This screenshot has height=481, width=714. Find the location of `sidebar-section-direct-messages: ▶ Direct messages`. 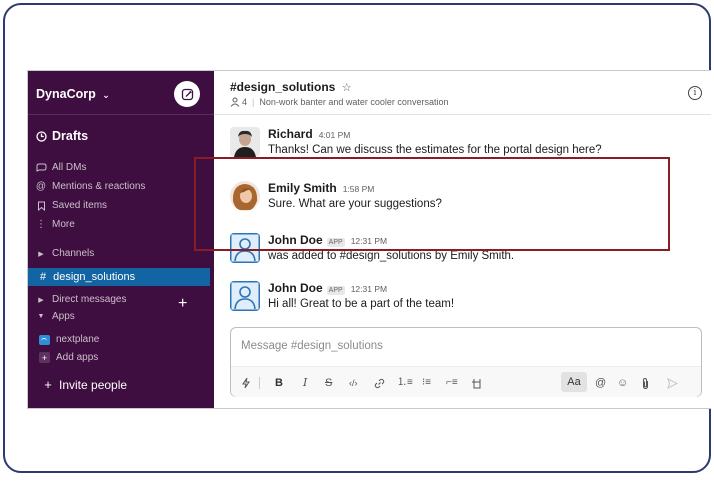

sidebar-section-direct-messages: ▶ Direct messages is located at coordinates (80, 299).